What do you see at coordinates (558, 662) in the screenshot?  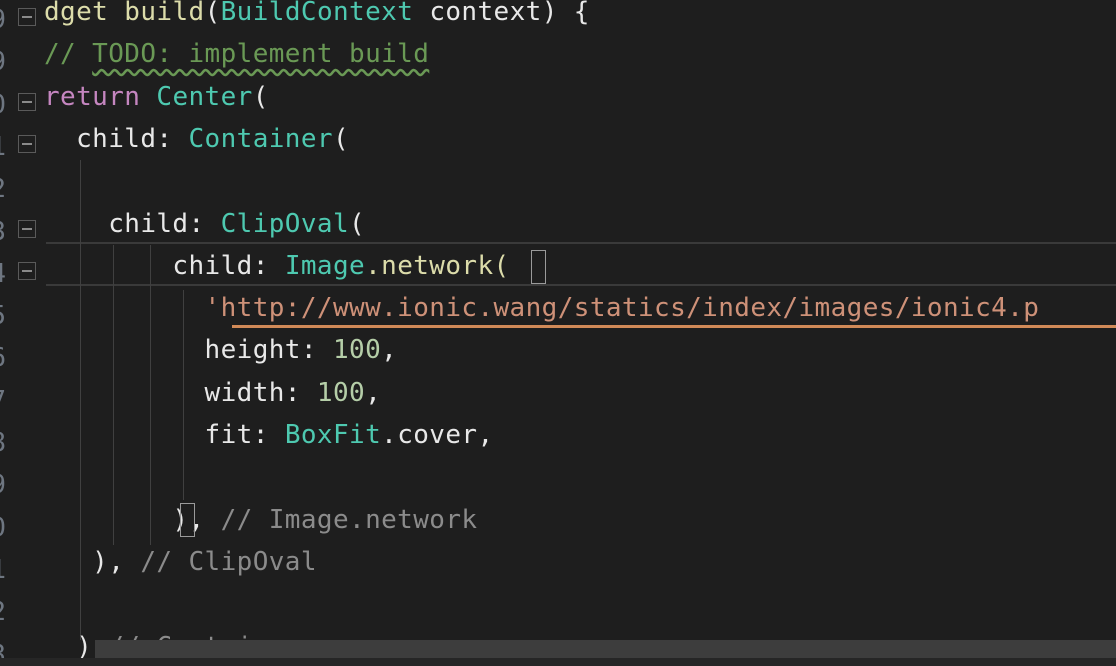 I see `editor-bottom-edge` at bounding box center [558, 662].